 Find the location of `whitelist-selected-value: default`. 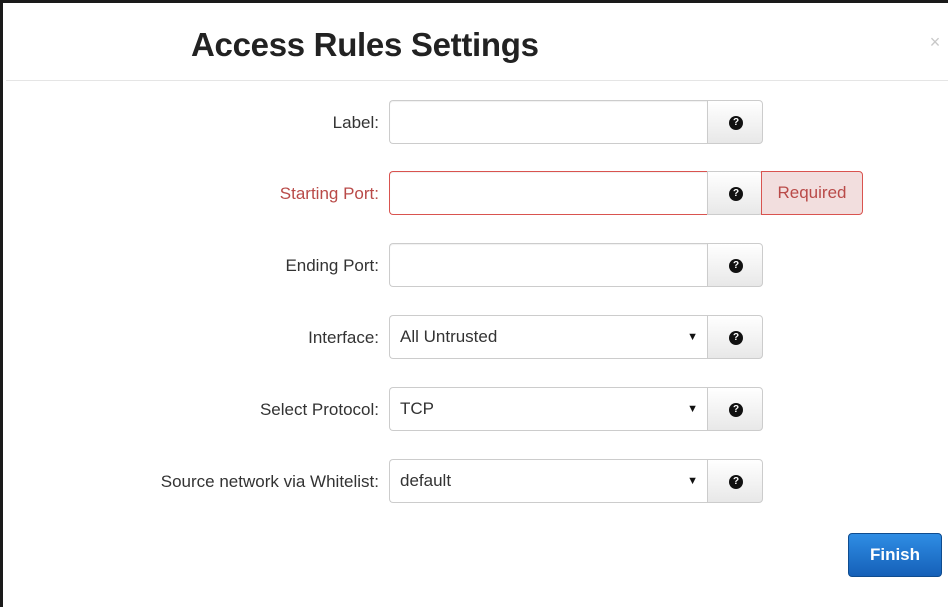

whitelist-selected-value: default is located at coordinates (426, 480).